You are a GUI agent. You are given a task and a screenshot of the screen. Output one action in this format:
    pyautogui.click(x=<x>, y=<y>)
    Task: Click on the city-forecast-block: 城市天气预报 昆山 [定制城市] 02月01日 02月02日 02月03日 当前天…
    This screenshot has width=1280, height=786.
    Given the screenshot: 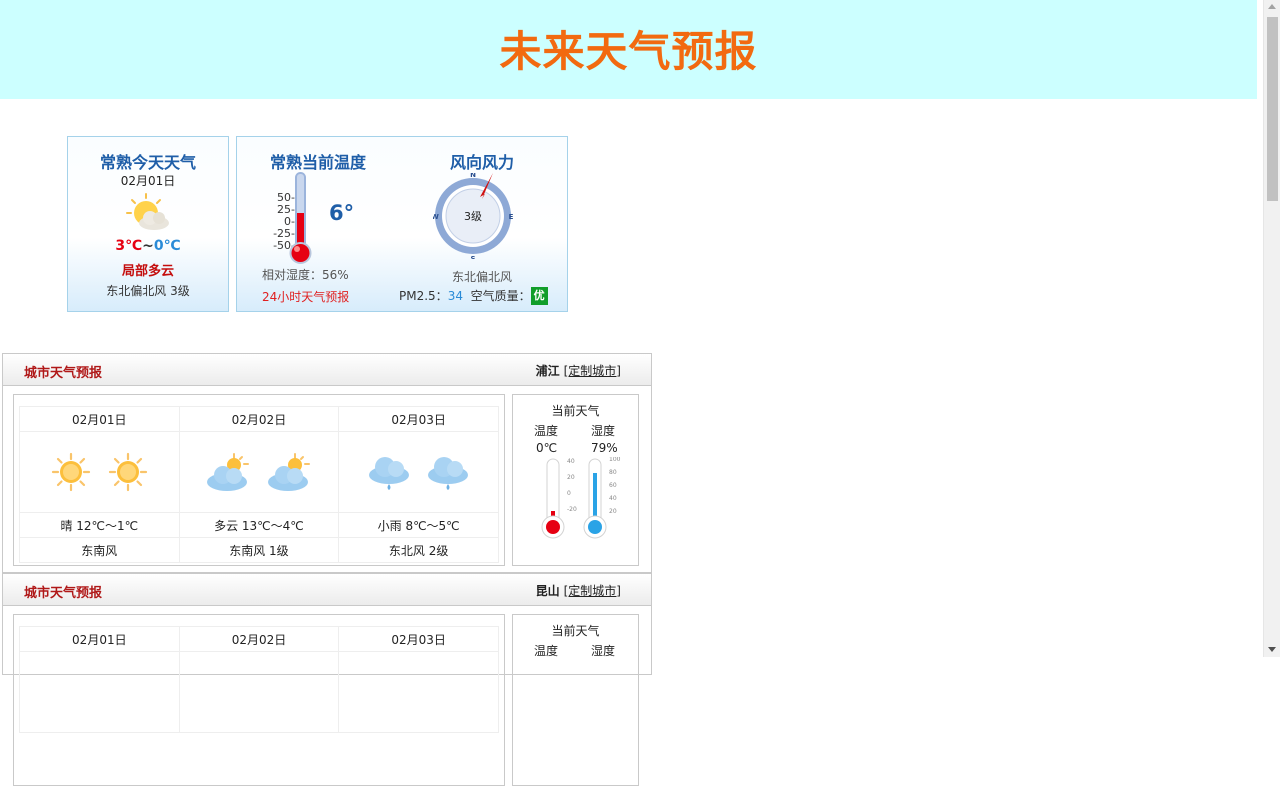 What is the action you would take?
    pyautogui.click(x=327, y=679)
    